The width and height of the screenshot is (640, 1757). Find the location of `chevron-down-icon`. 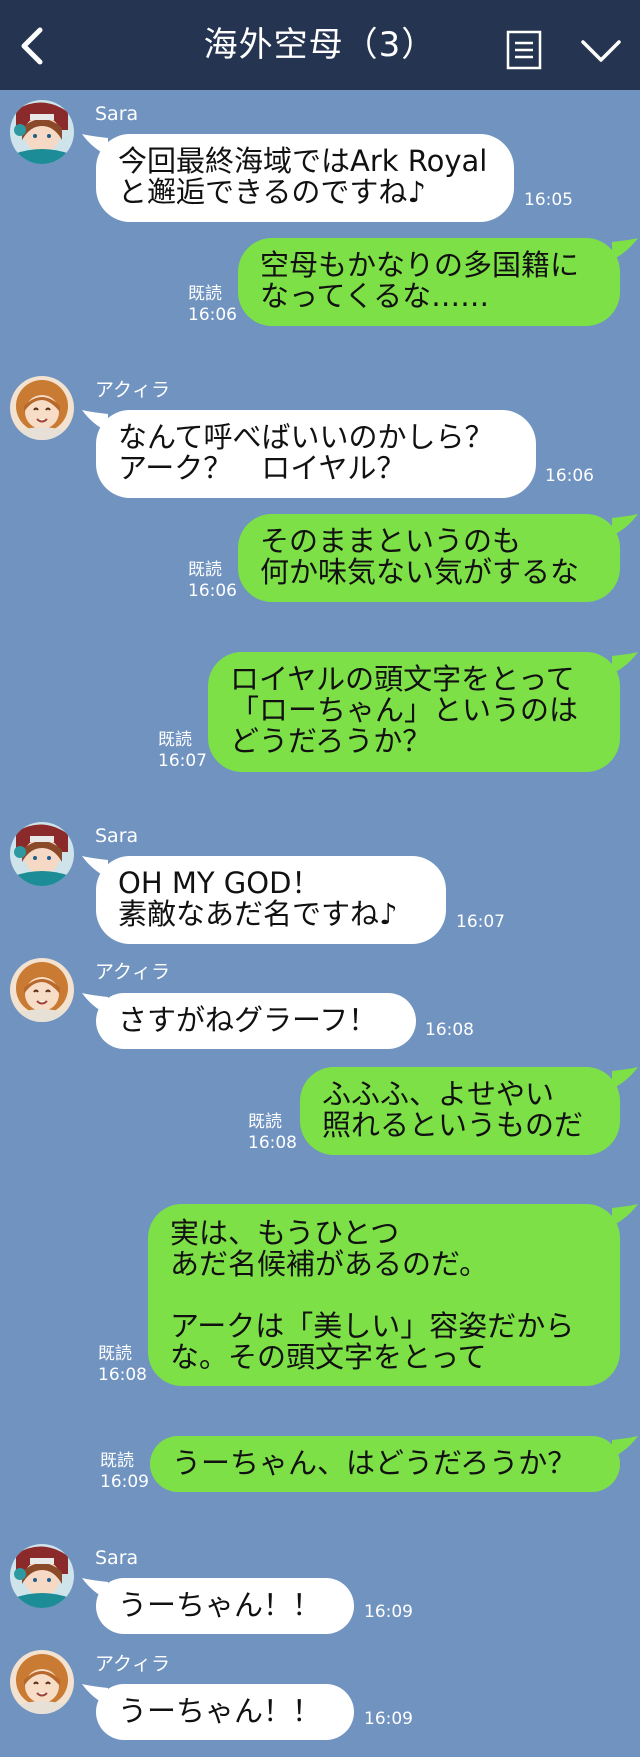

chevron-down-icon is located at coordinates (601, 51).